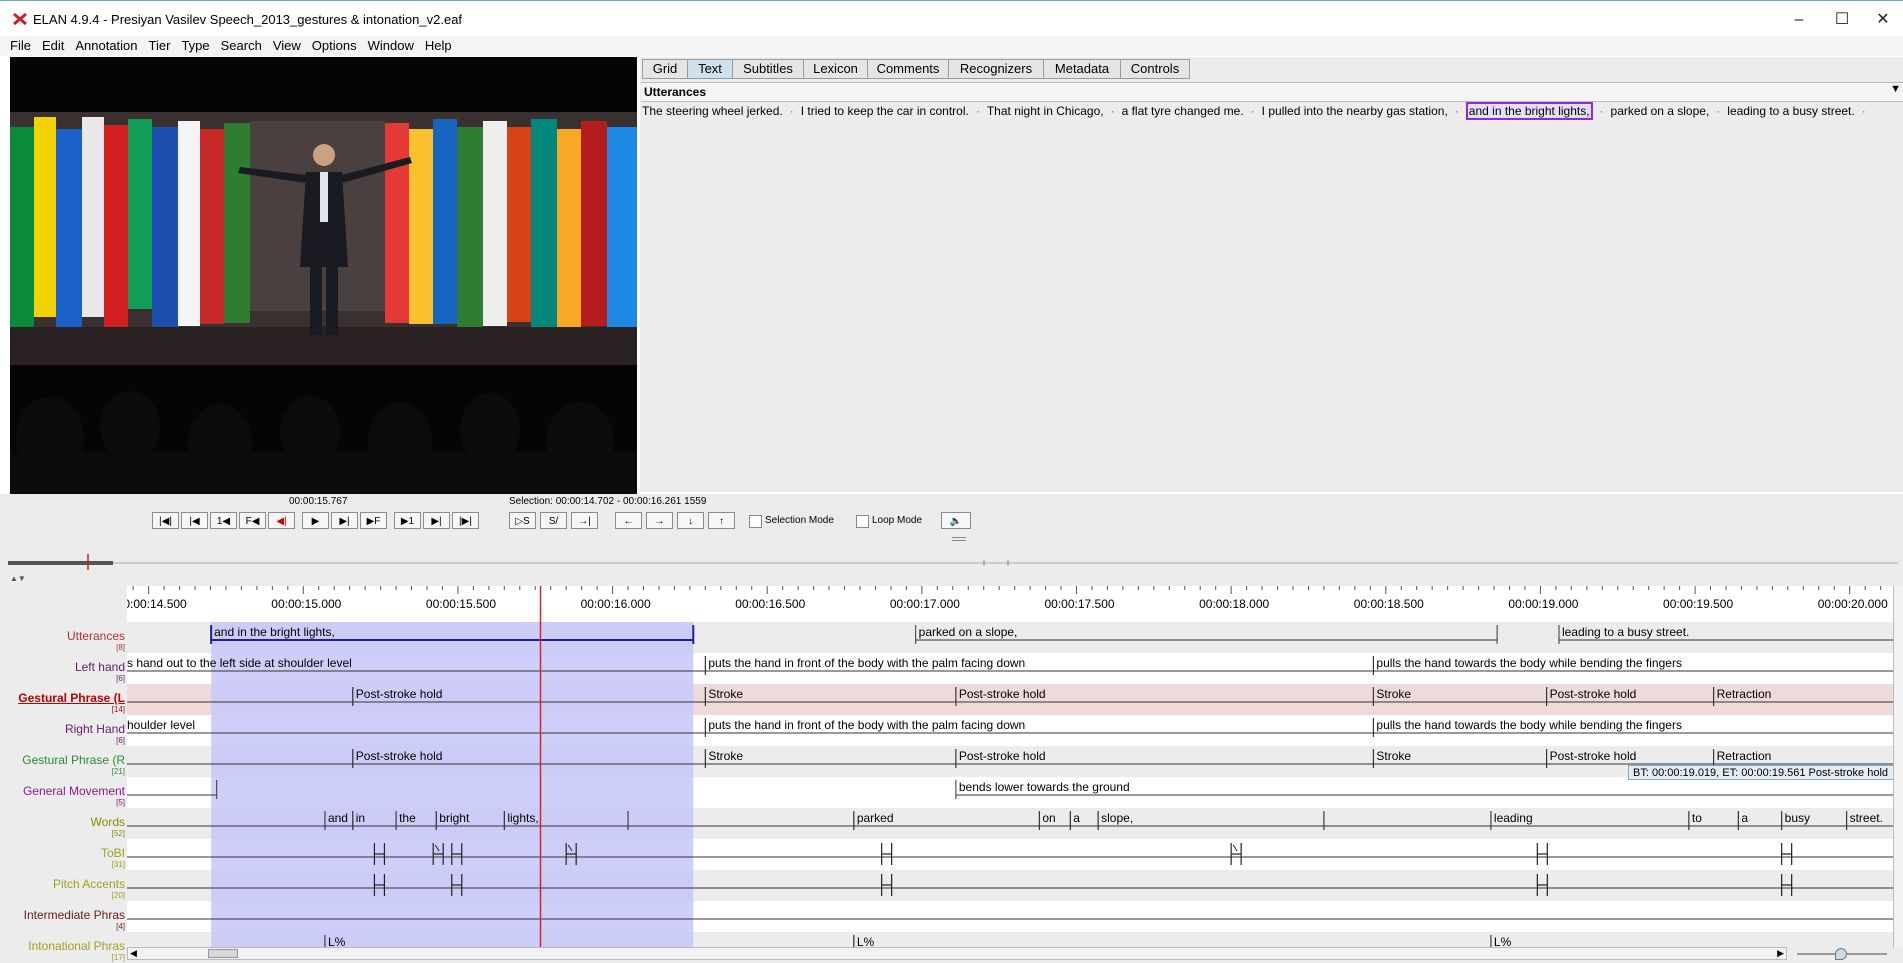 Image resolution: width=1903 pixels, height=963 pixels. Describe the element at coordinates (1044, 787) in the screenshot. I see `annotation-text: bends lower towards the ground` at that location.